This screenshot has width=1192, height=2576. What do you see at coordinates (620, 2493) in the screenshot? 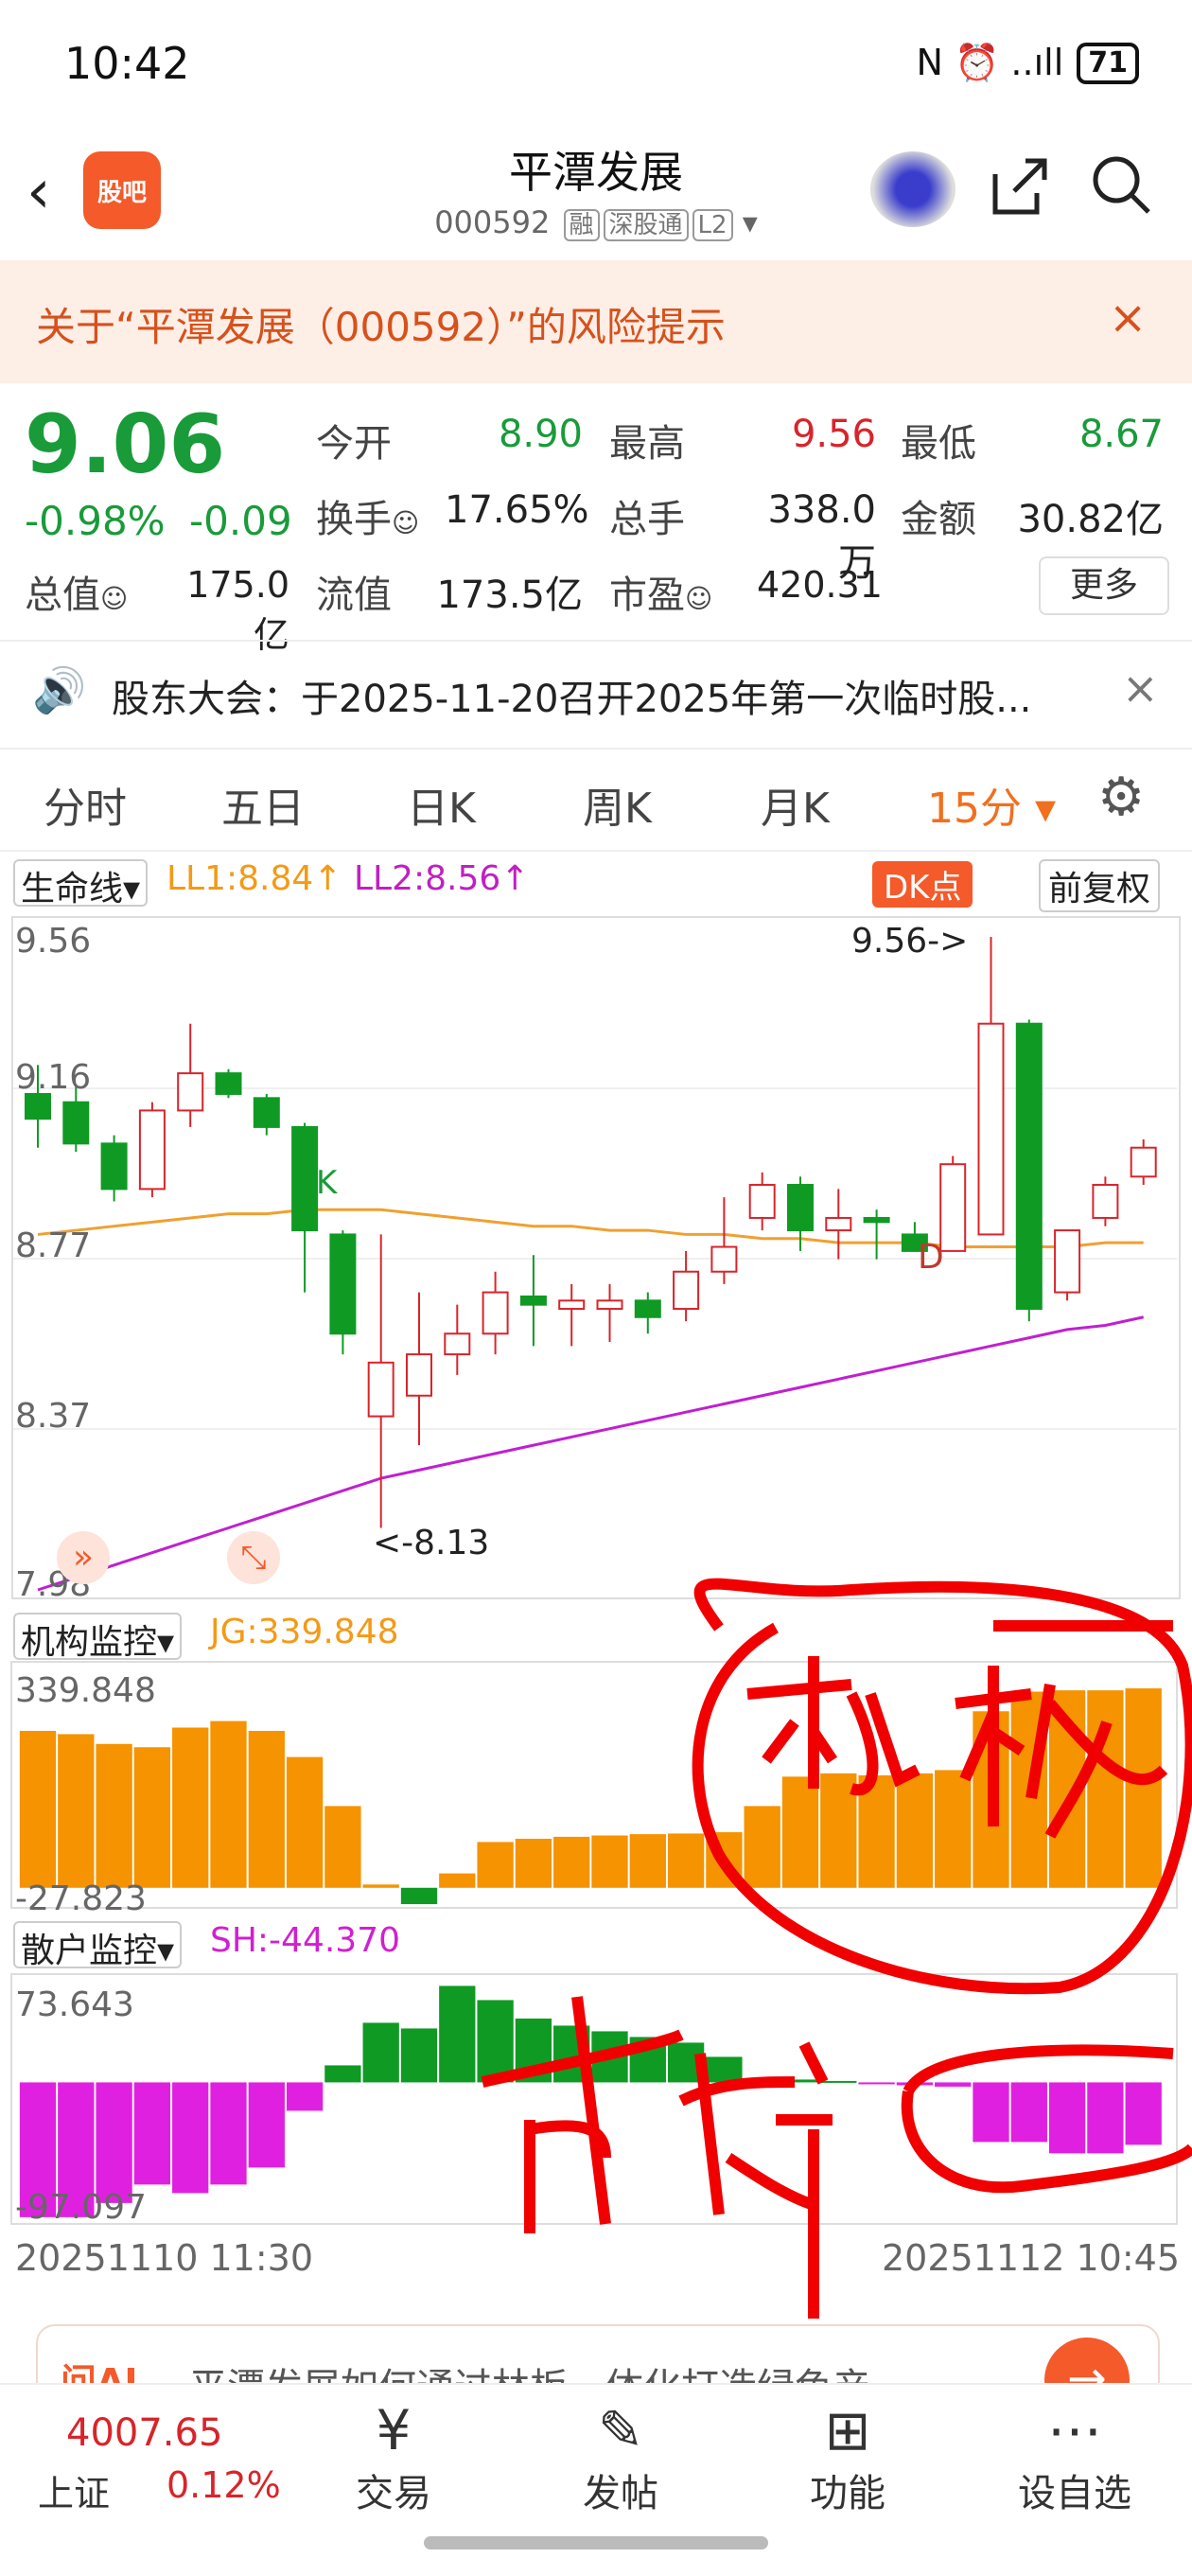
I see `nav-label: 发帖` at bounding box center [620, 2493].